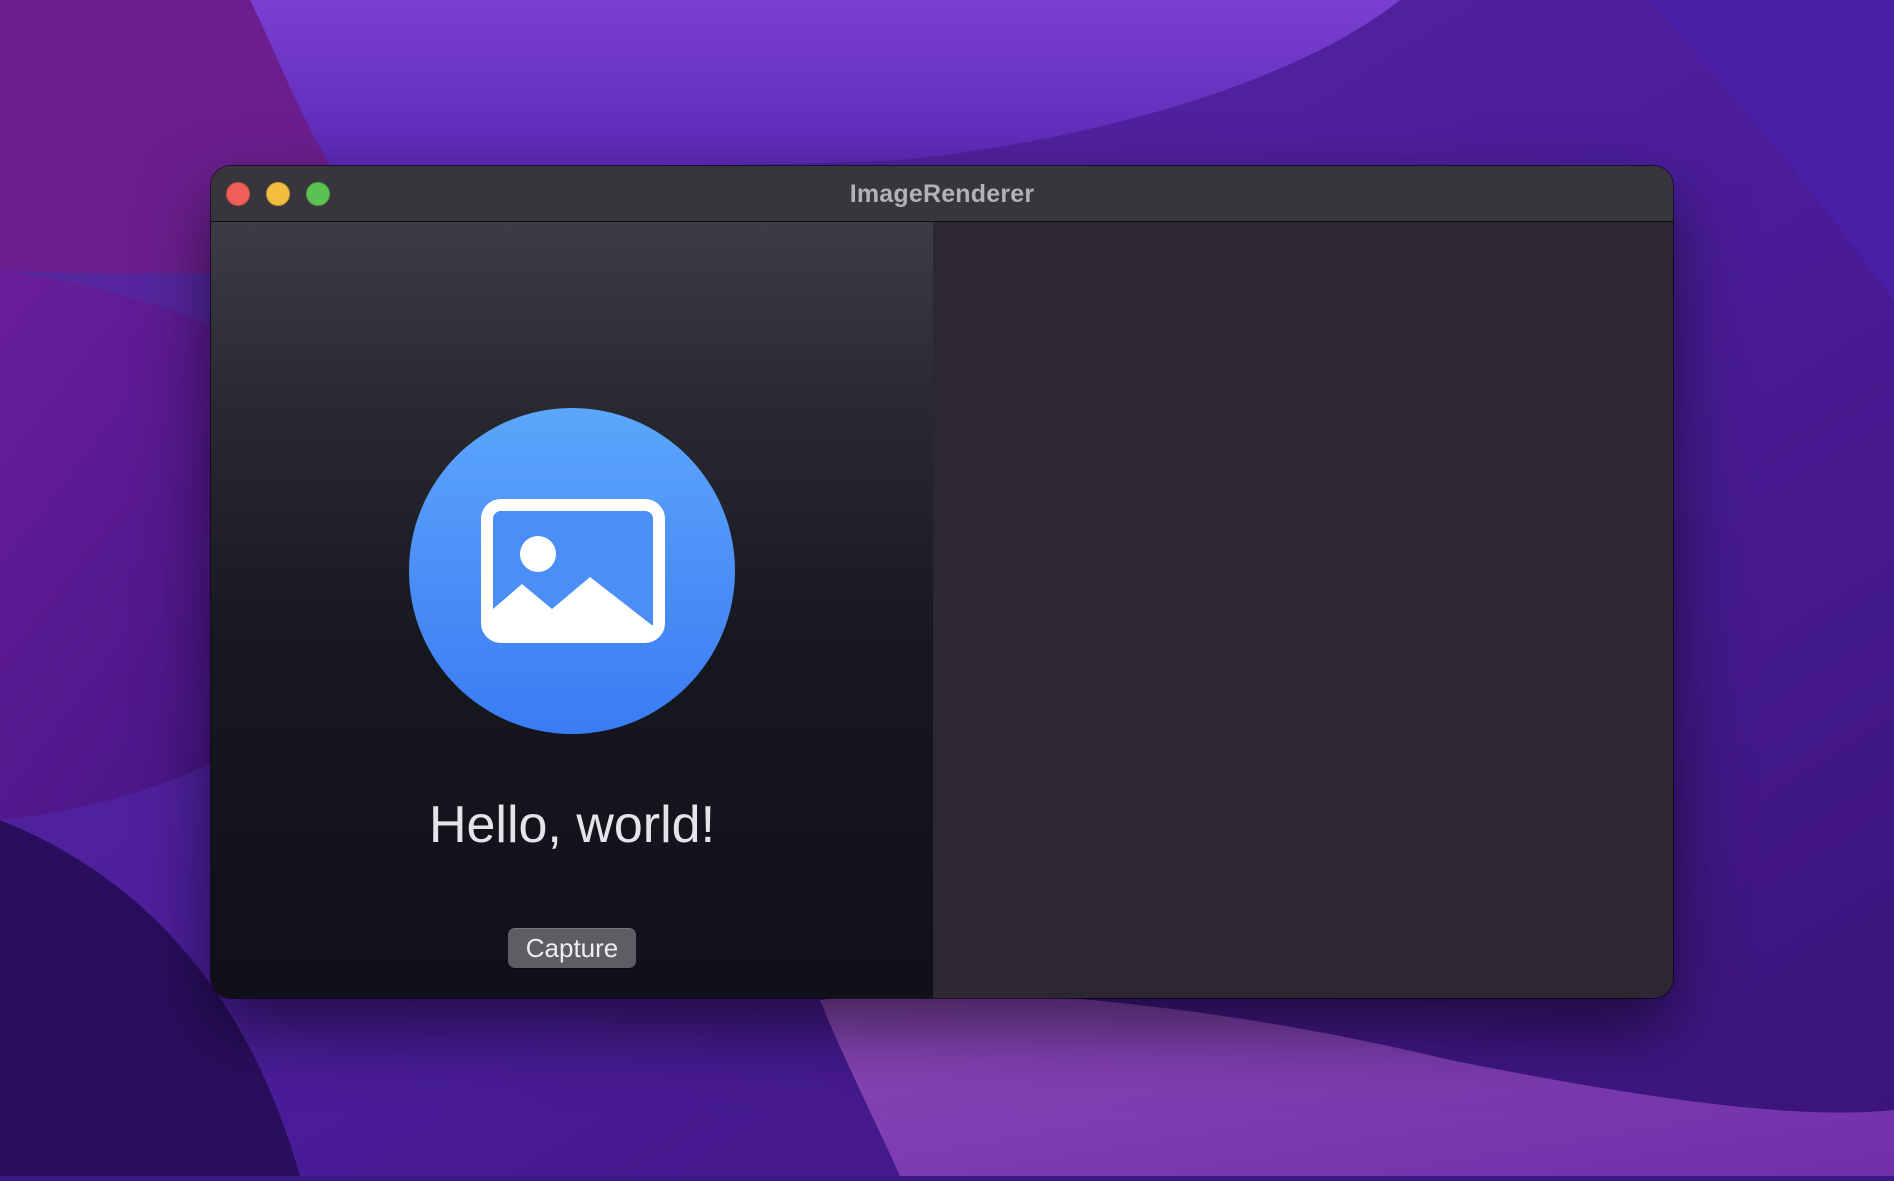 The height and width of the screenshot is (1181, 1894). What do you see at coordinates (572, 948) in the screenshot?
I see `capture-button: Capture` at bounding box center [572, 948].